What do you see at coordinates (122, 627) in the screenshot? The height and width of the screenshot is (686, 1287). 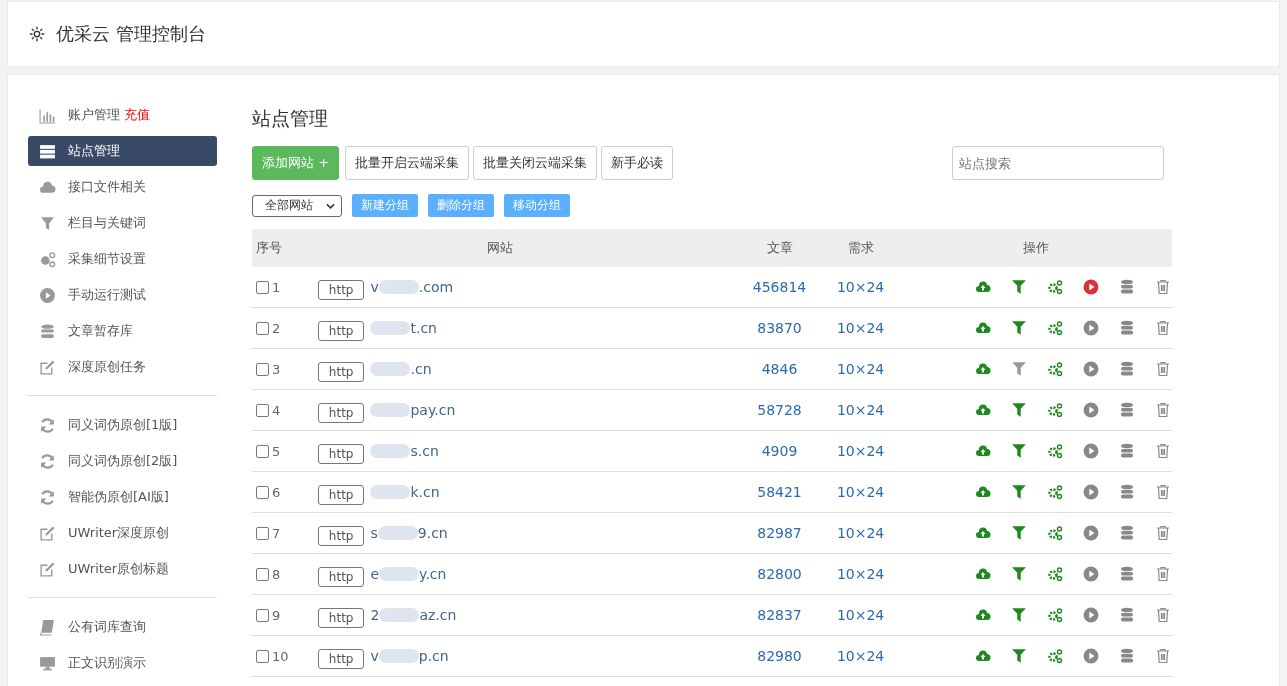 I see `sidebar-item: 公有词库查询` at bounding box center [122, 627].